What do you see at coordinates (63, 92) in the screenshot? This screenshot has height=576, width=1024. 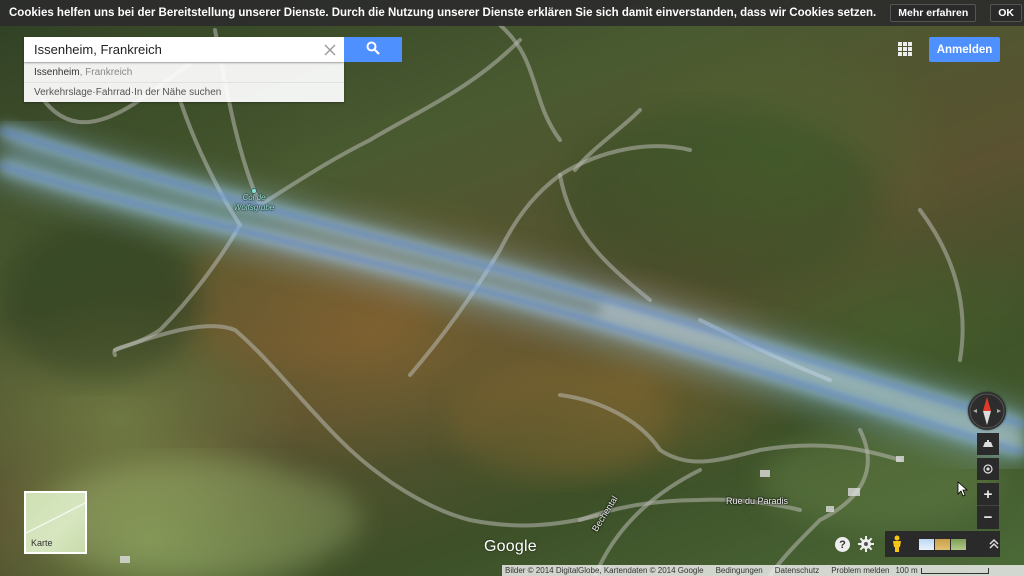 I see `link-traffic: Verkehrslage` at bounding box center [63, 92].